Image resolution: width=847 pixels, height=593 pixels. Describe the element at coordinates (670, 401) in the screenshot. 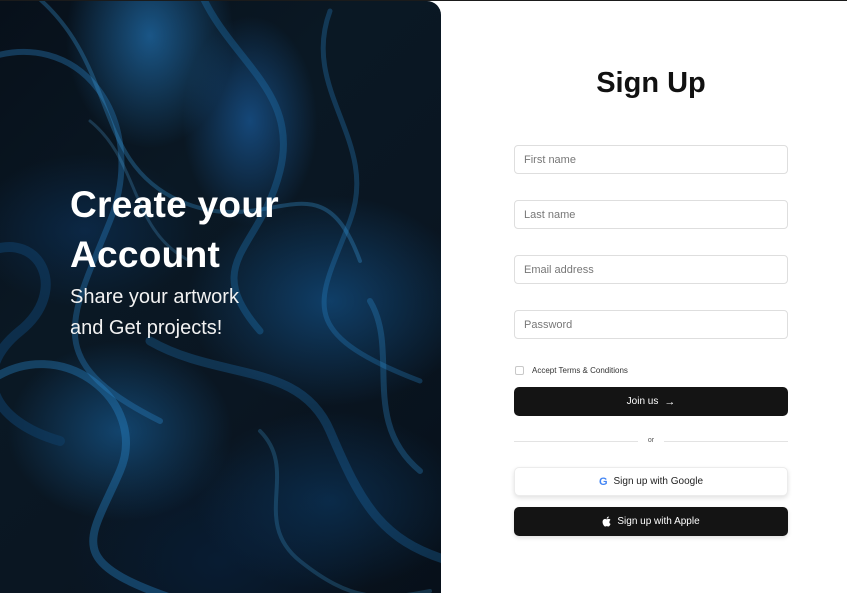

I see `arrow-right-icon: →` at that location.